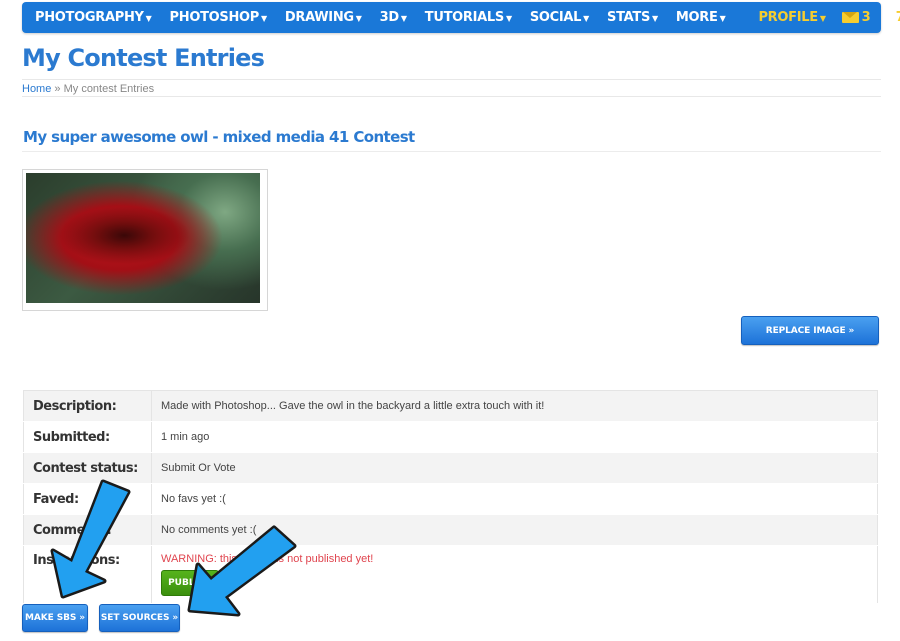  I want to click on nav-social-label: SOCIAL, so click(555, 17).